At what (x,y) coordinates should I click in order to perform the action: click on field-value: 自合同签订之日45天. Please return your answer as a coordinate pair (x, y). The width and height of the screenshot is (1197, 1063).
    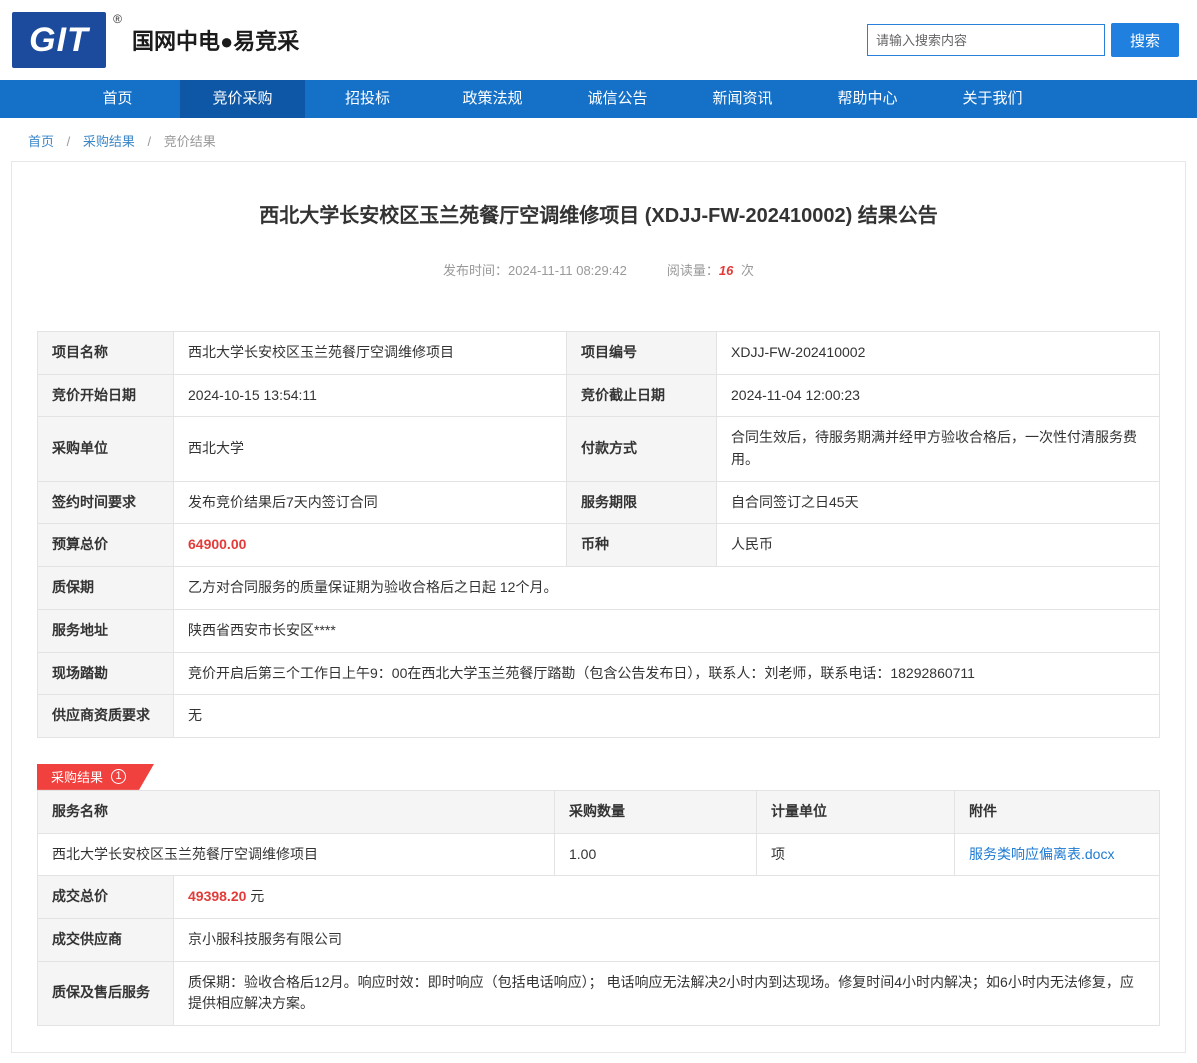
    Looking at the image, I should click on (938, 502).